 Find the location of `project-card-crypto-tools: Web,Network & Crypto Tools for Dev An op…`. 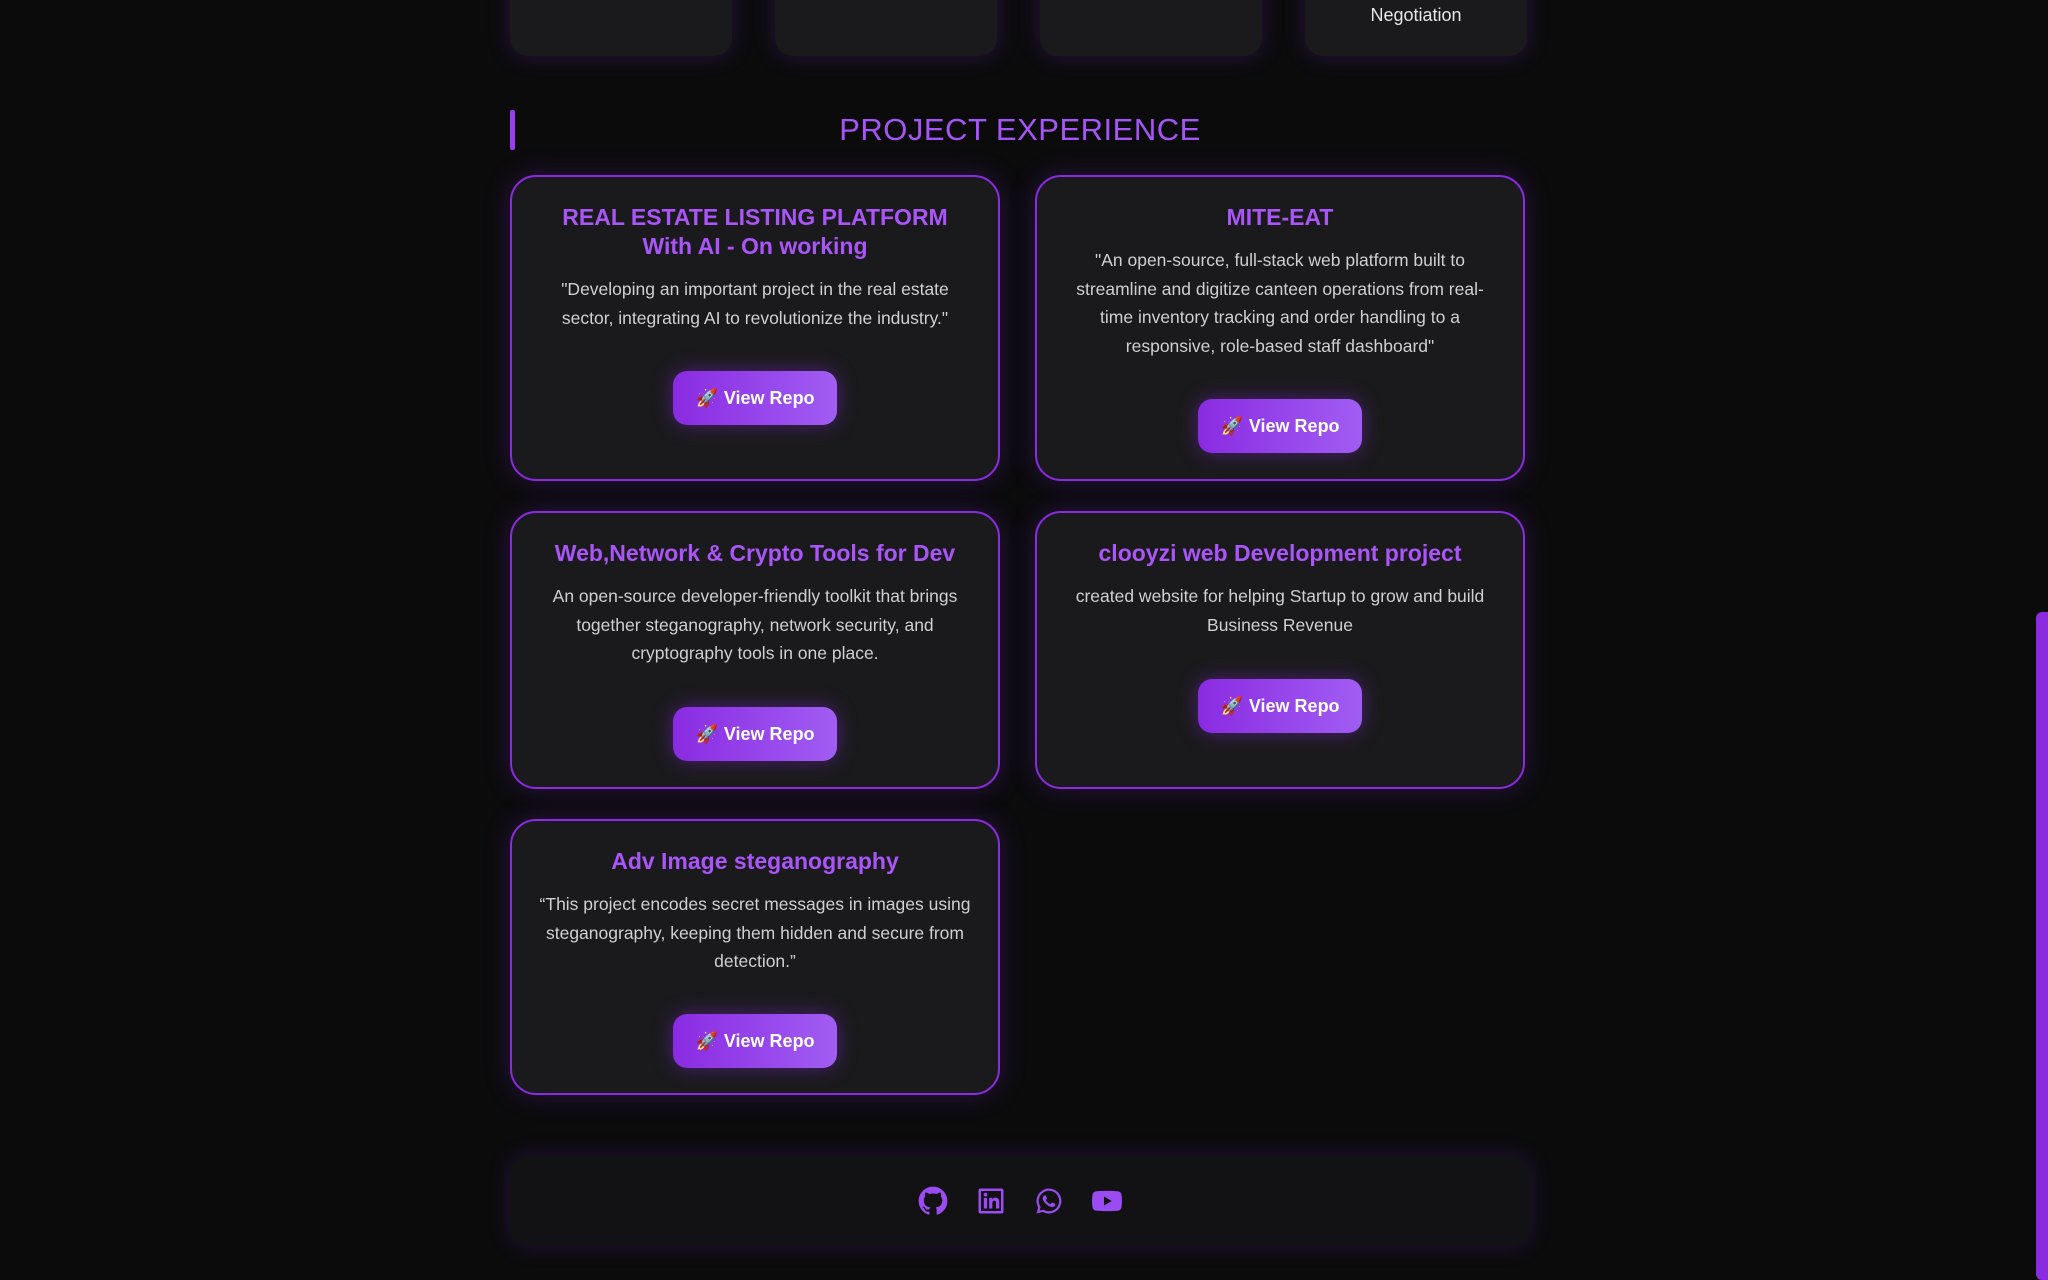

project-card-crypto-tools: Web,Network & Crypto Tools for Dev An op… is located at coordinates (755, 650).